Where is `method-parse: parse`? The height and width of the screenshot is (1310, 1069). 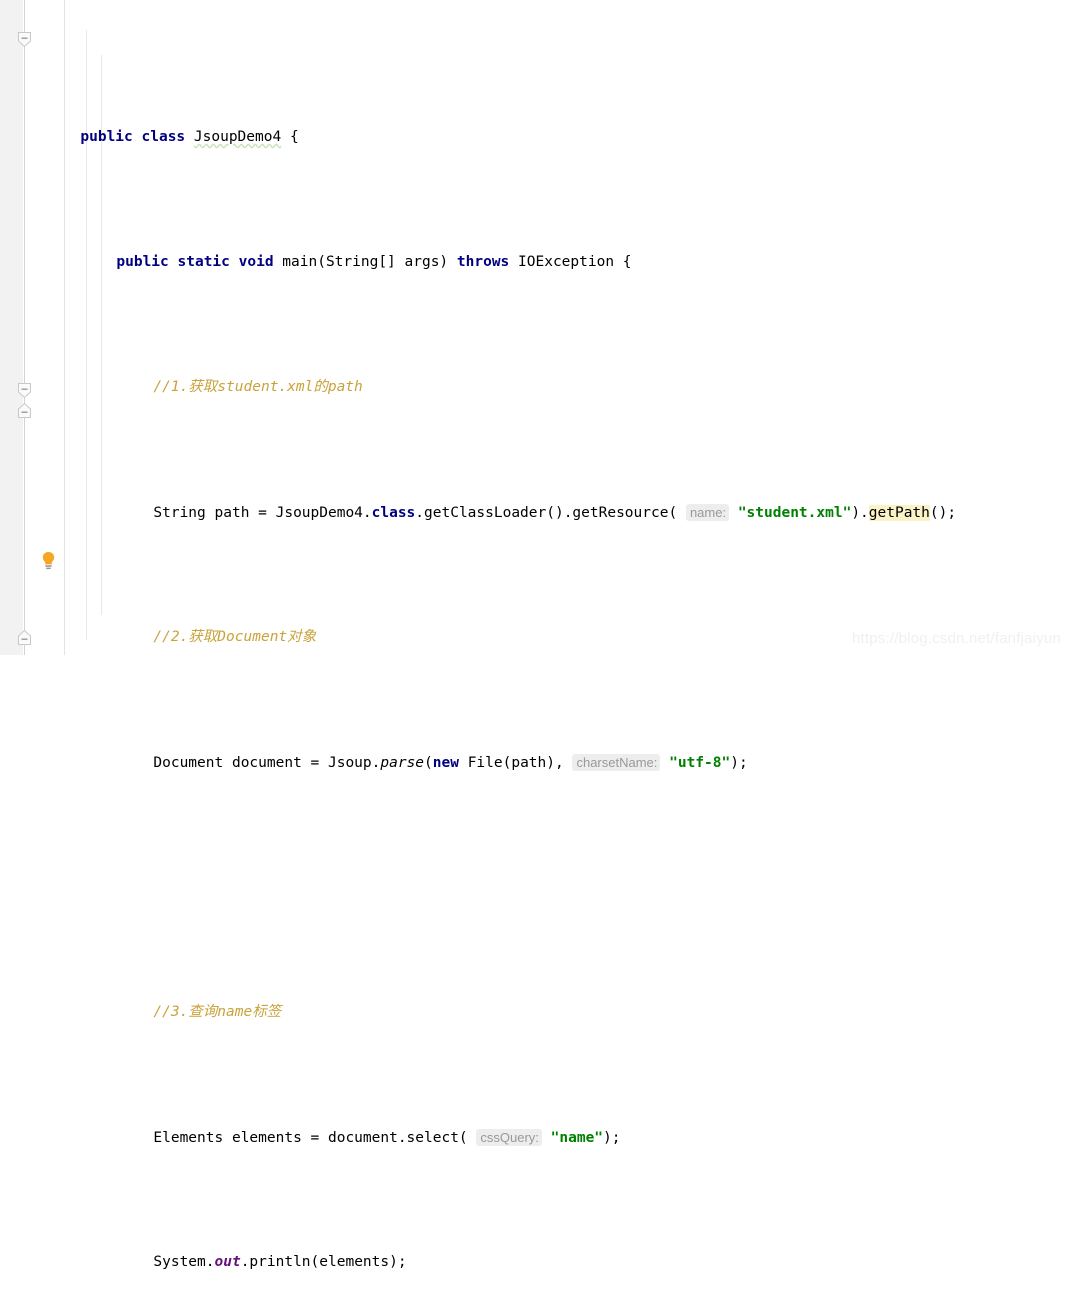
method-parse: parse is located at coordinates (402, 763).